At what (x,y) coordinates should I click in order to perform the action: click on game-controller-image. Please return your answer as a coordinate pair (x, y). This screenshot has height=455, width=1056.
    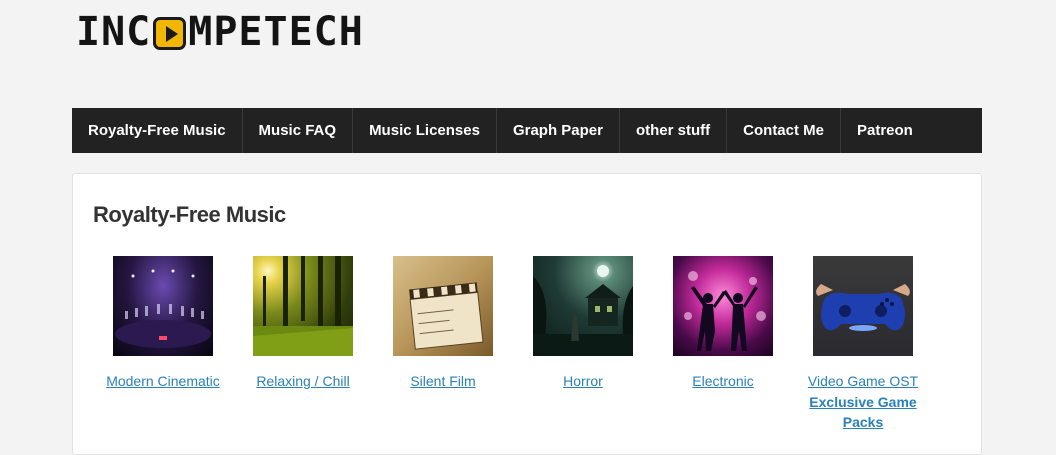
    Looking at the image, I should click on (863, 307).